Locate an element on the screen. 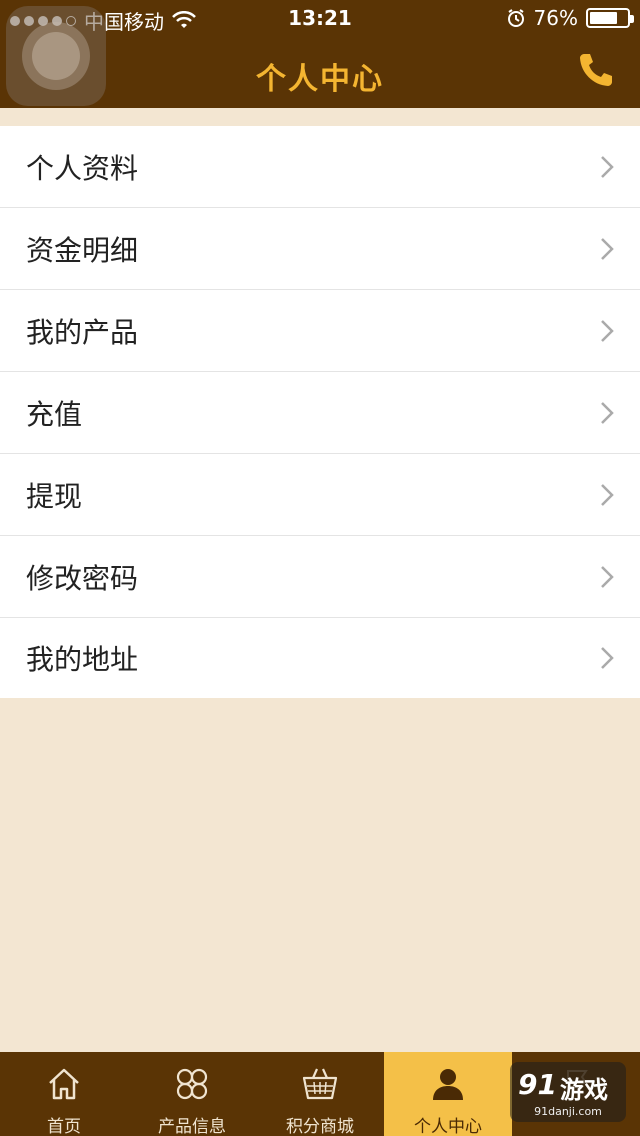 Image resolution: width=640 pixels, height=1136 pixels. menu-item-my-address: 我的地址 is located at coordinates (320, 658).